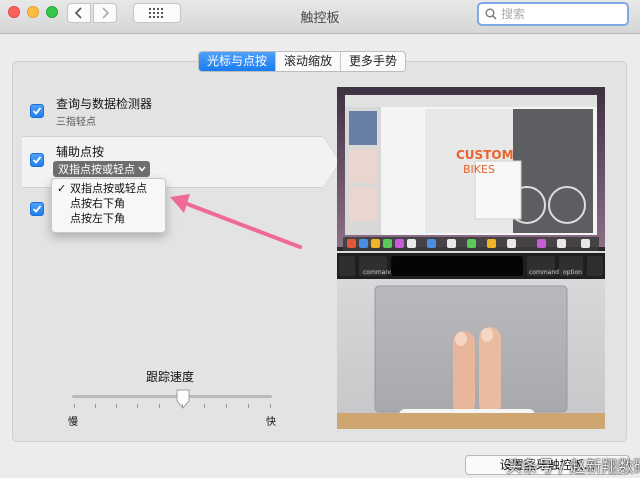 The height and width of the screenshot is (478, 640). What do you see at coordinates (236, 221) in the screenshot?
I see `annotation-arrow` at bounding box center [236, 221].